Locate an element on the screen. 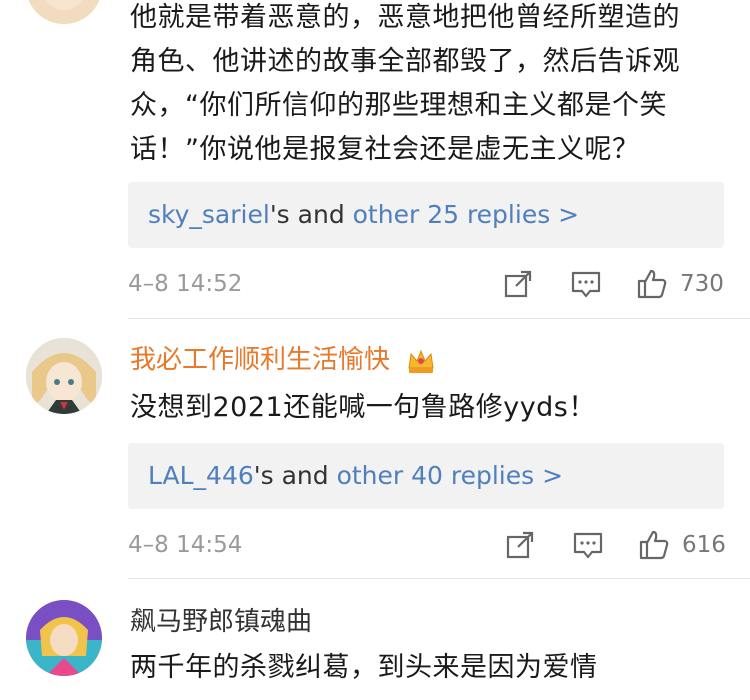 The height and width of the screenshot is (700, 750). timestamp: 4–8 14:52 is located at coordinates (185, 284).